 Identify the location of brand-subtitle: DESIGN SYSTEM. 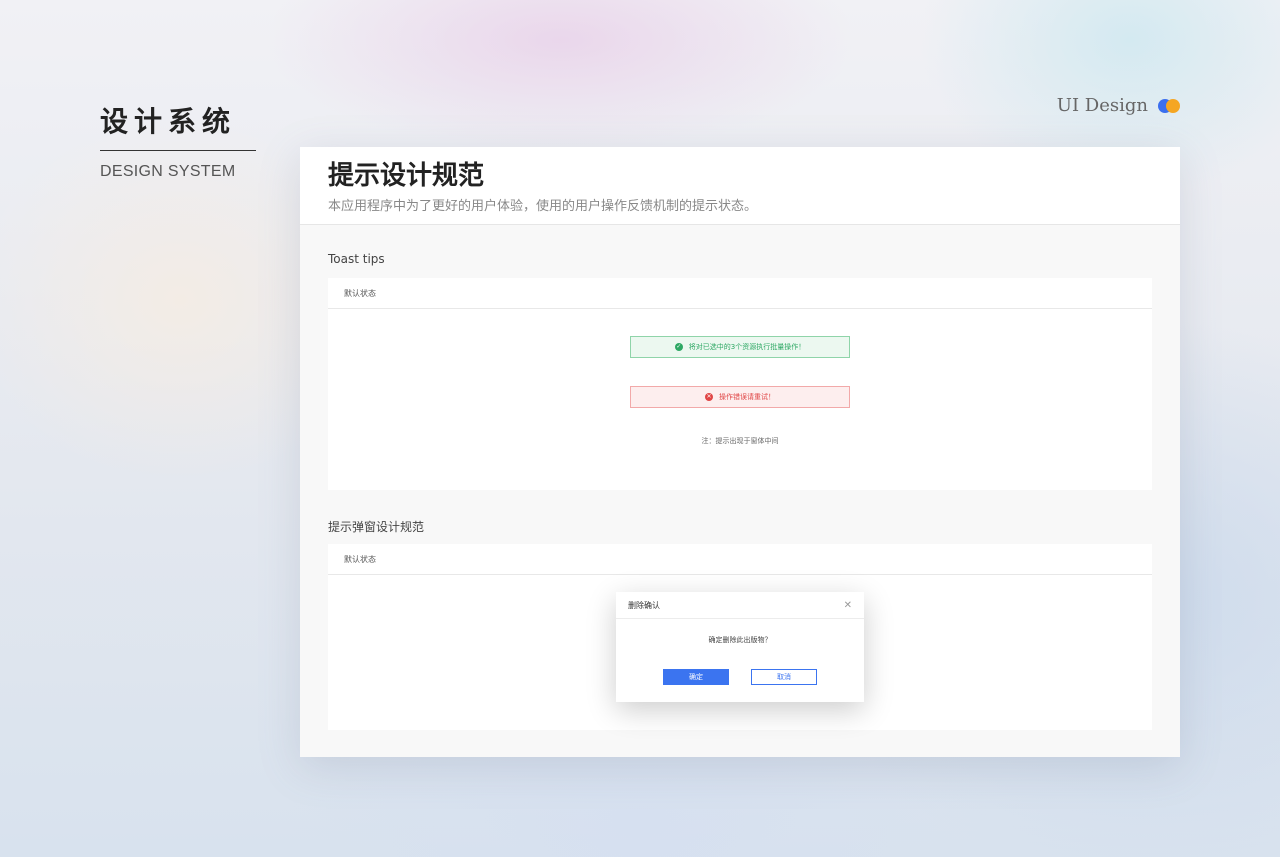
(168, 171).